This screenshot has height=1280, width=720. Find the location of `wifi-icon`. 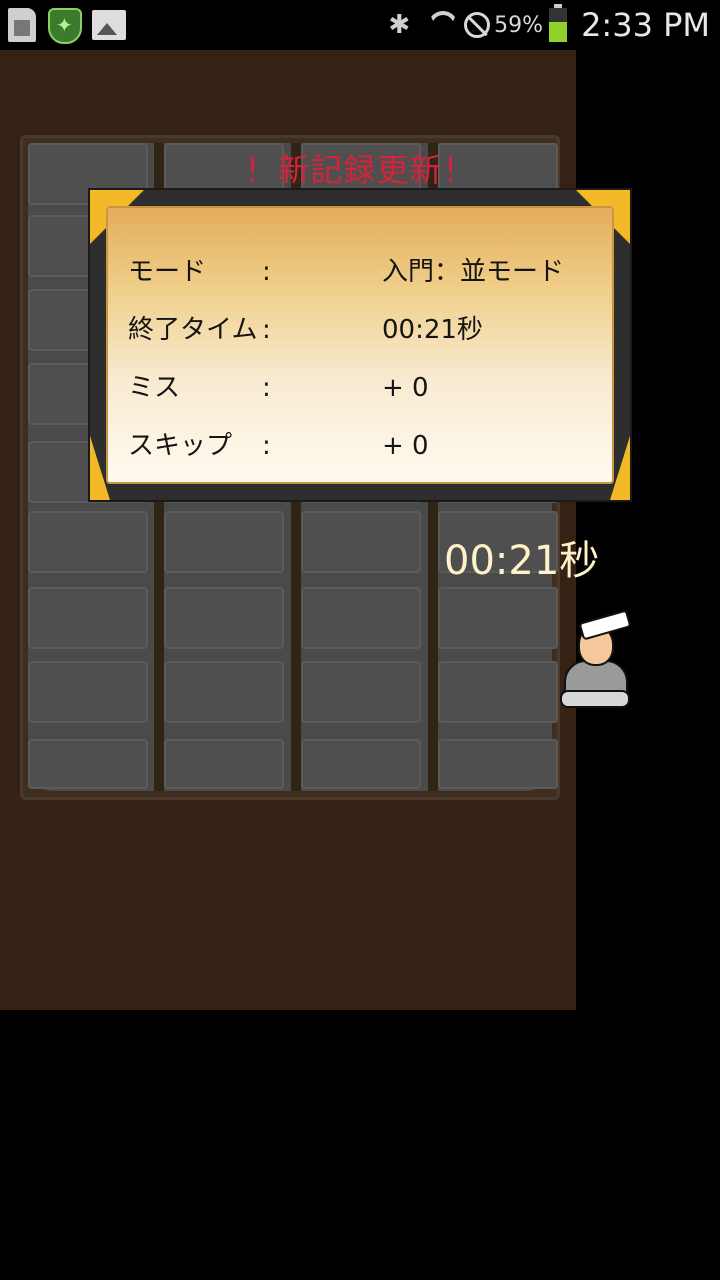

wifi-icon is located at coordinates (443, 25).